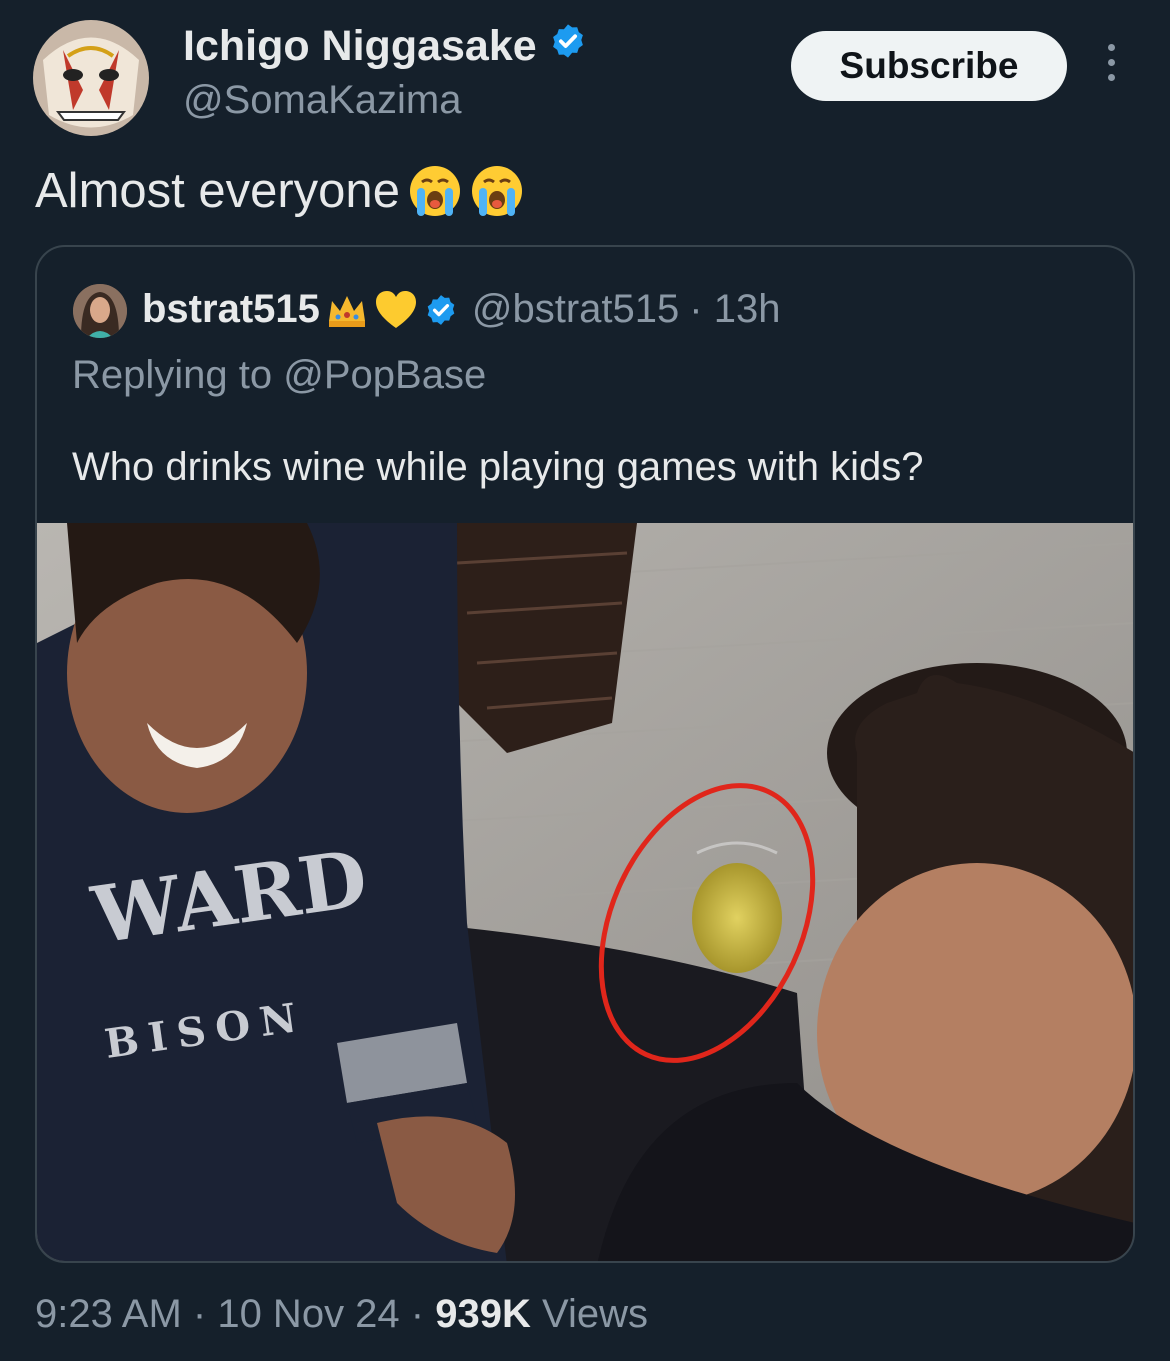 The height and width of the screenshot is (1361, 1170). What do you see at coordinates (231, 309) in the screenshot?
I see `quoted-author-name: bstrat515` at bounding box center [231, 309].